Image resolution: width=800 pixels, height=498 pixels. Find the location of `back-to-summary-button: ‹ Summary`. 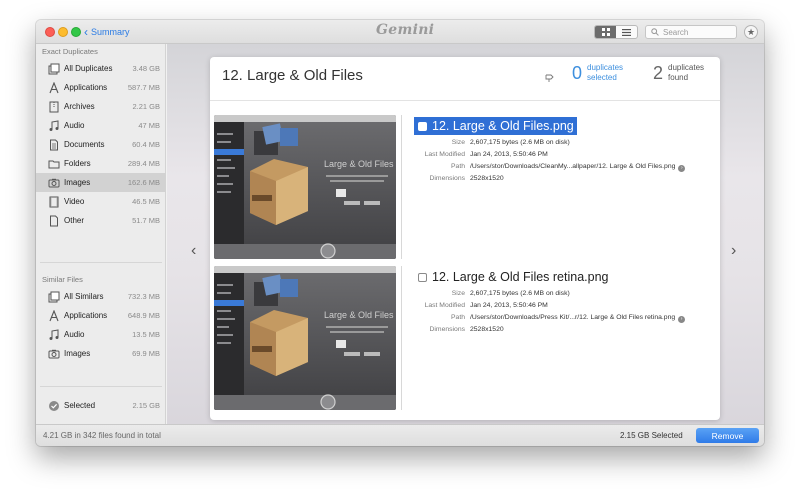

back-to-summary-button: ‹ Summary is located at coordinates (107, 32).